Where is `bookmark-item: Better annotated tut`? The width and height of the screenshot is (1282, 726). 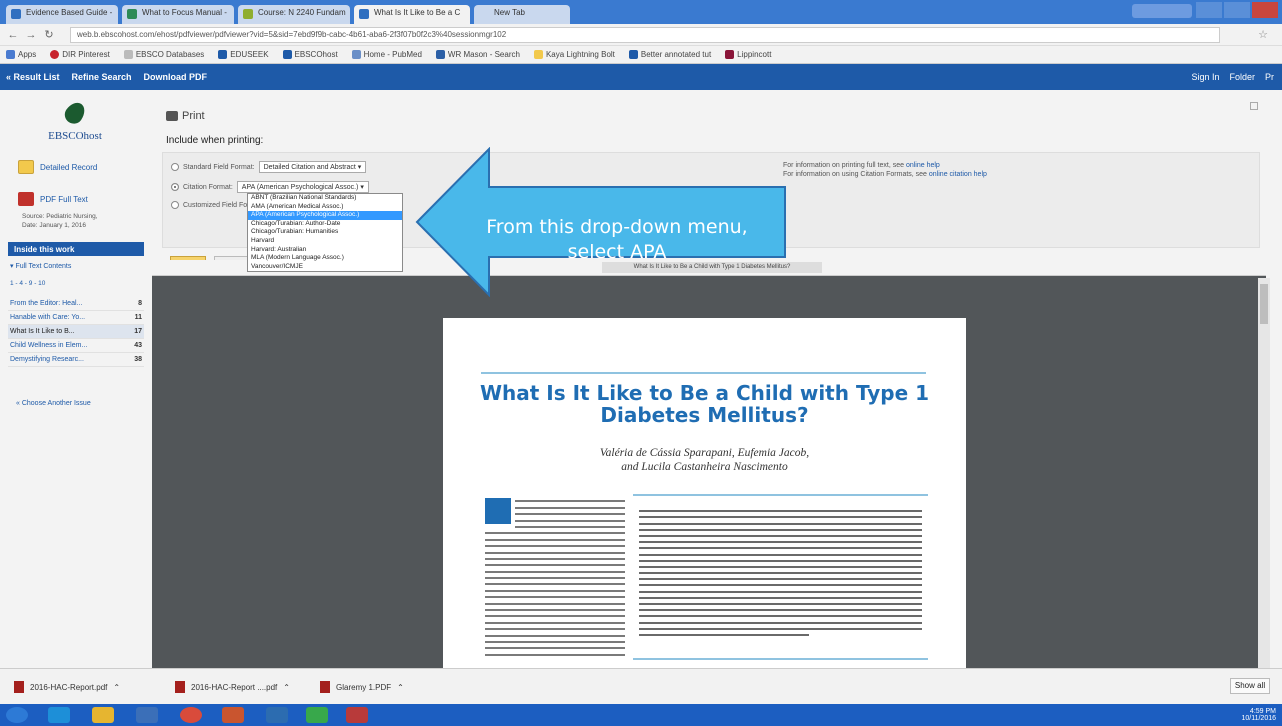
bookmark-item: Better annotated tut is located at coordinates (669, 54).